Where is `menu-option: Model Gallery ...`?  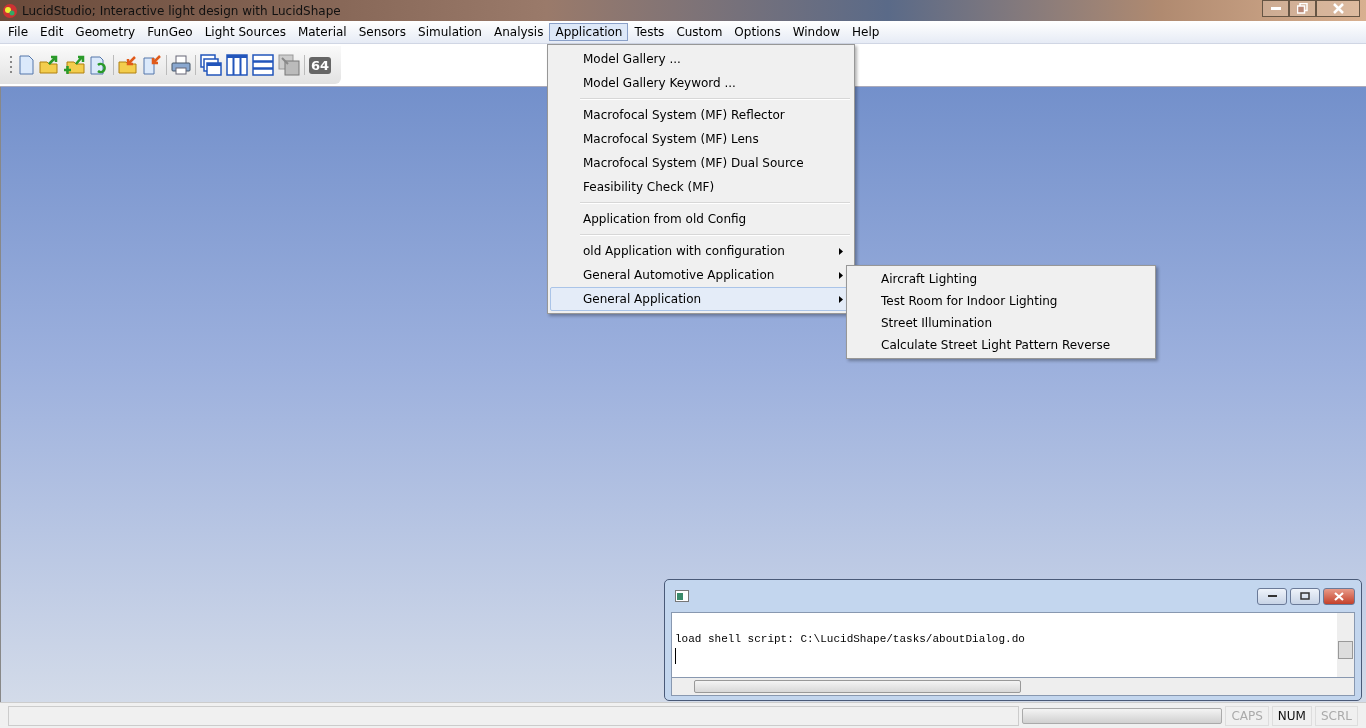
menu-option: Model Gallery ... is located at coordinates (701, 59).